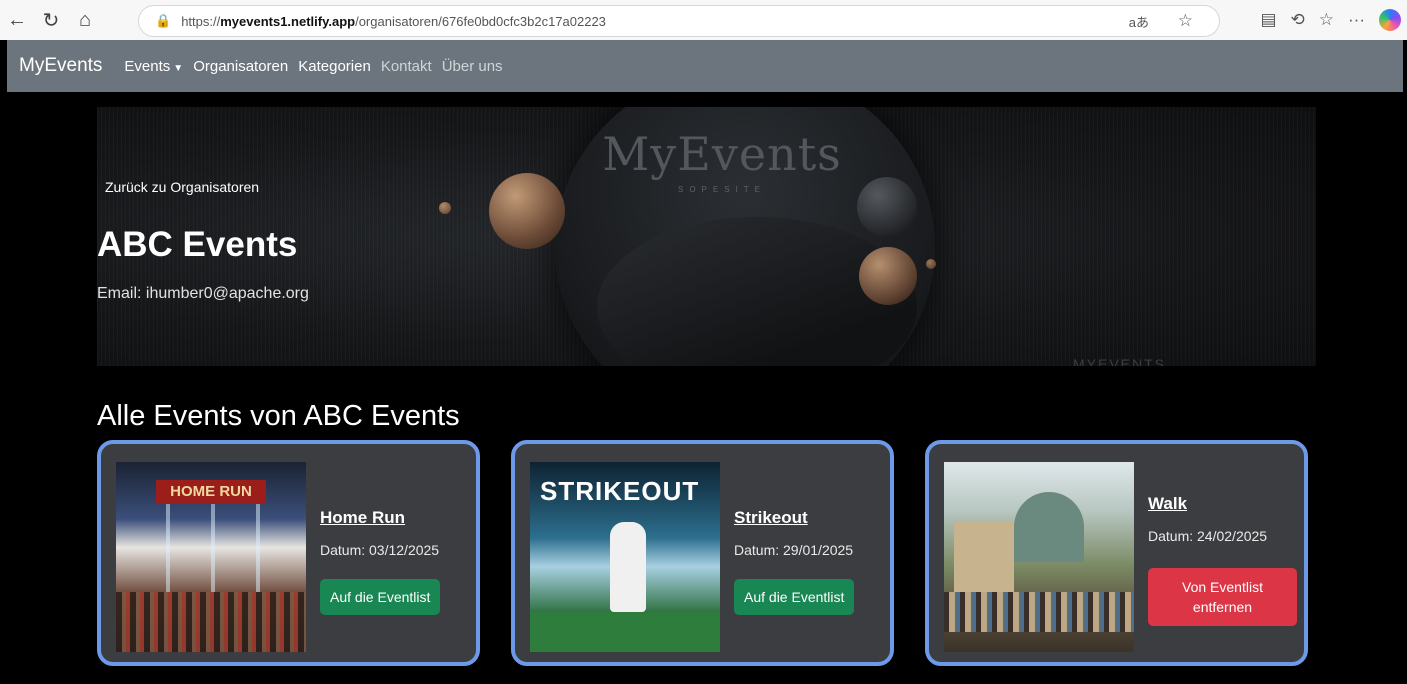  What do you see at coordinates (1185, 21) in the screenshot?
I see `favorite-star-icon: ☆` at bounding box center [1185, 21].